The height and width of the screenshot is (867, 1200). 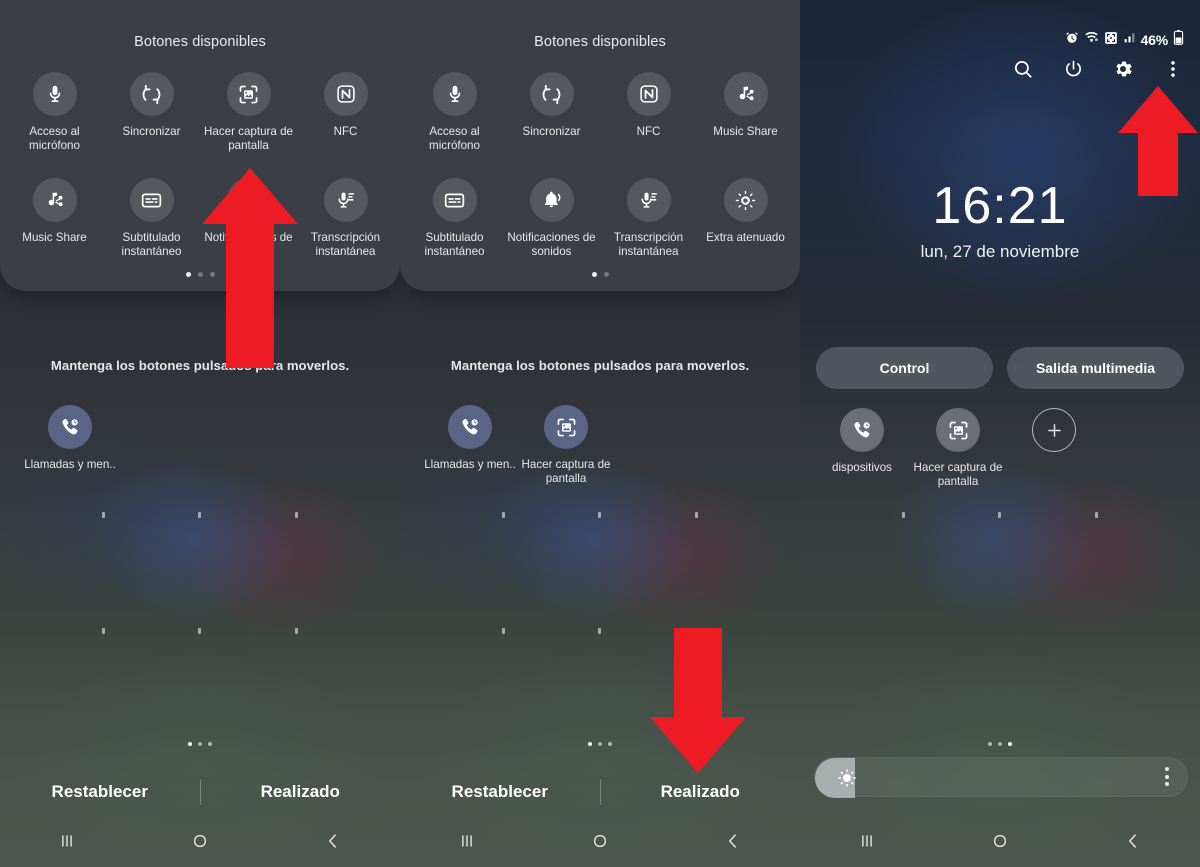 What do you see at coordinates (958, 448) in the screenshot?
I see `quick-tile-screenshot: Hacer captura de pantalla` at bounding box center [958, 448].